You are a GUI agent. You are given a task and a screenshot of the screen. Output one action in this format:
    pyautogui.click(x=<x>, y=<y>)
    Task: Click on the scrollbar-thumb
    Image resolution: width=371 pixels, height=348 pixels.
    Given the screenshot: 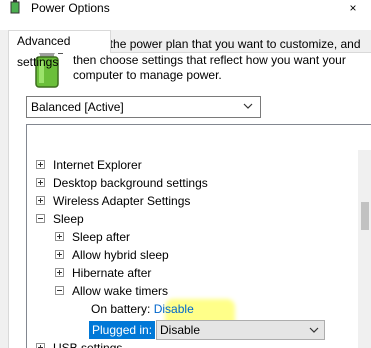 What is the action you would take?
    pyautogui.click(x=365, y=216)
    